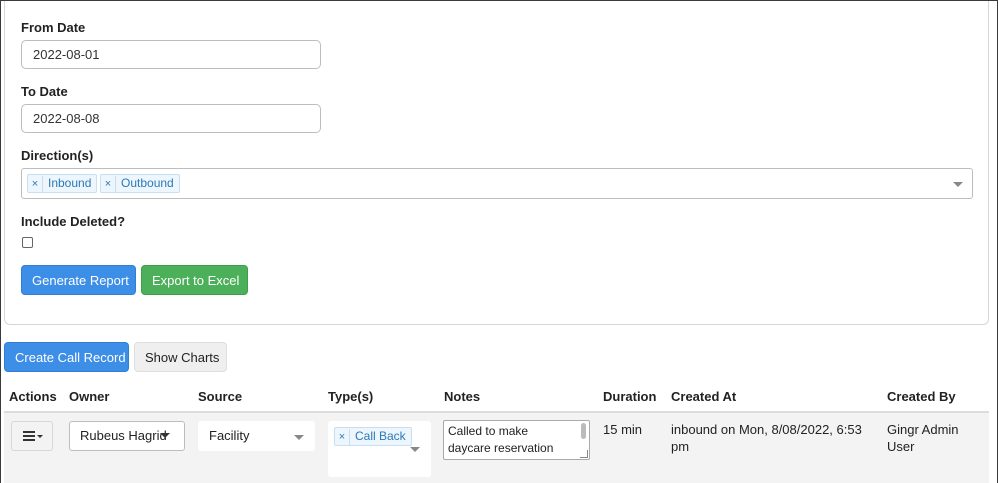 The width and height of the screenshot is (998, 483). Describe the element at coordinates (584, 454) in the screenshot. I see `resize-grip-icon` at that location.